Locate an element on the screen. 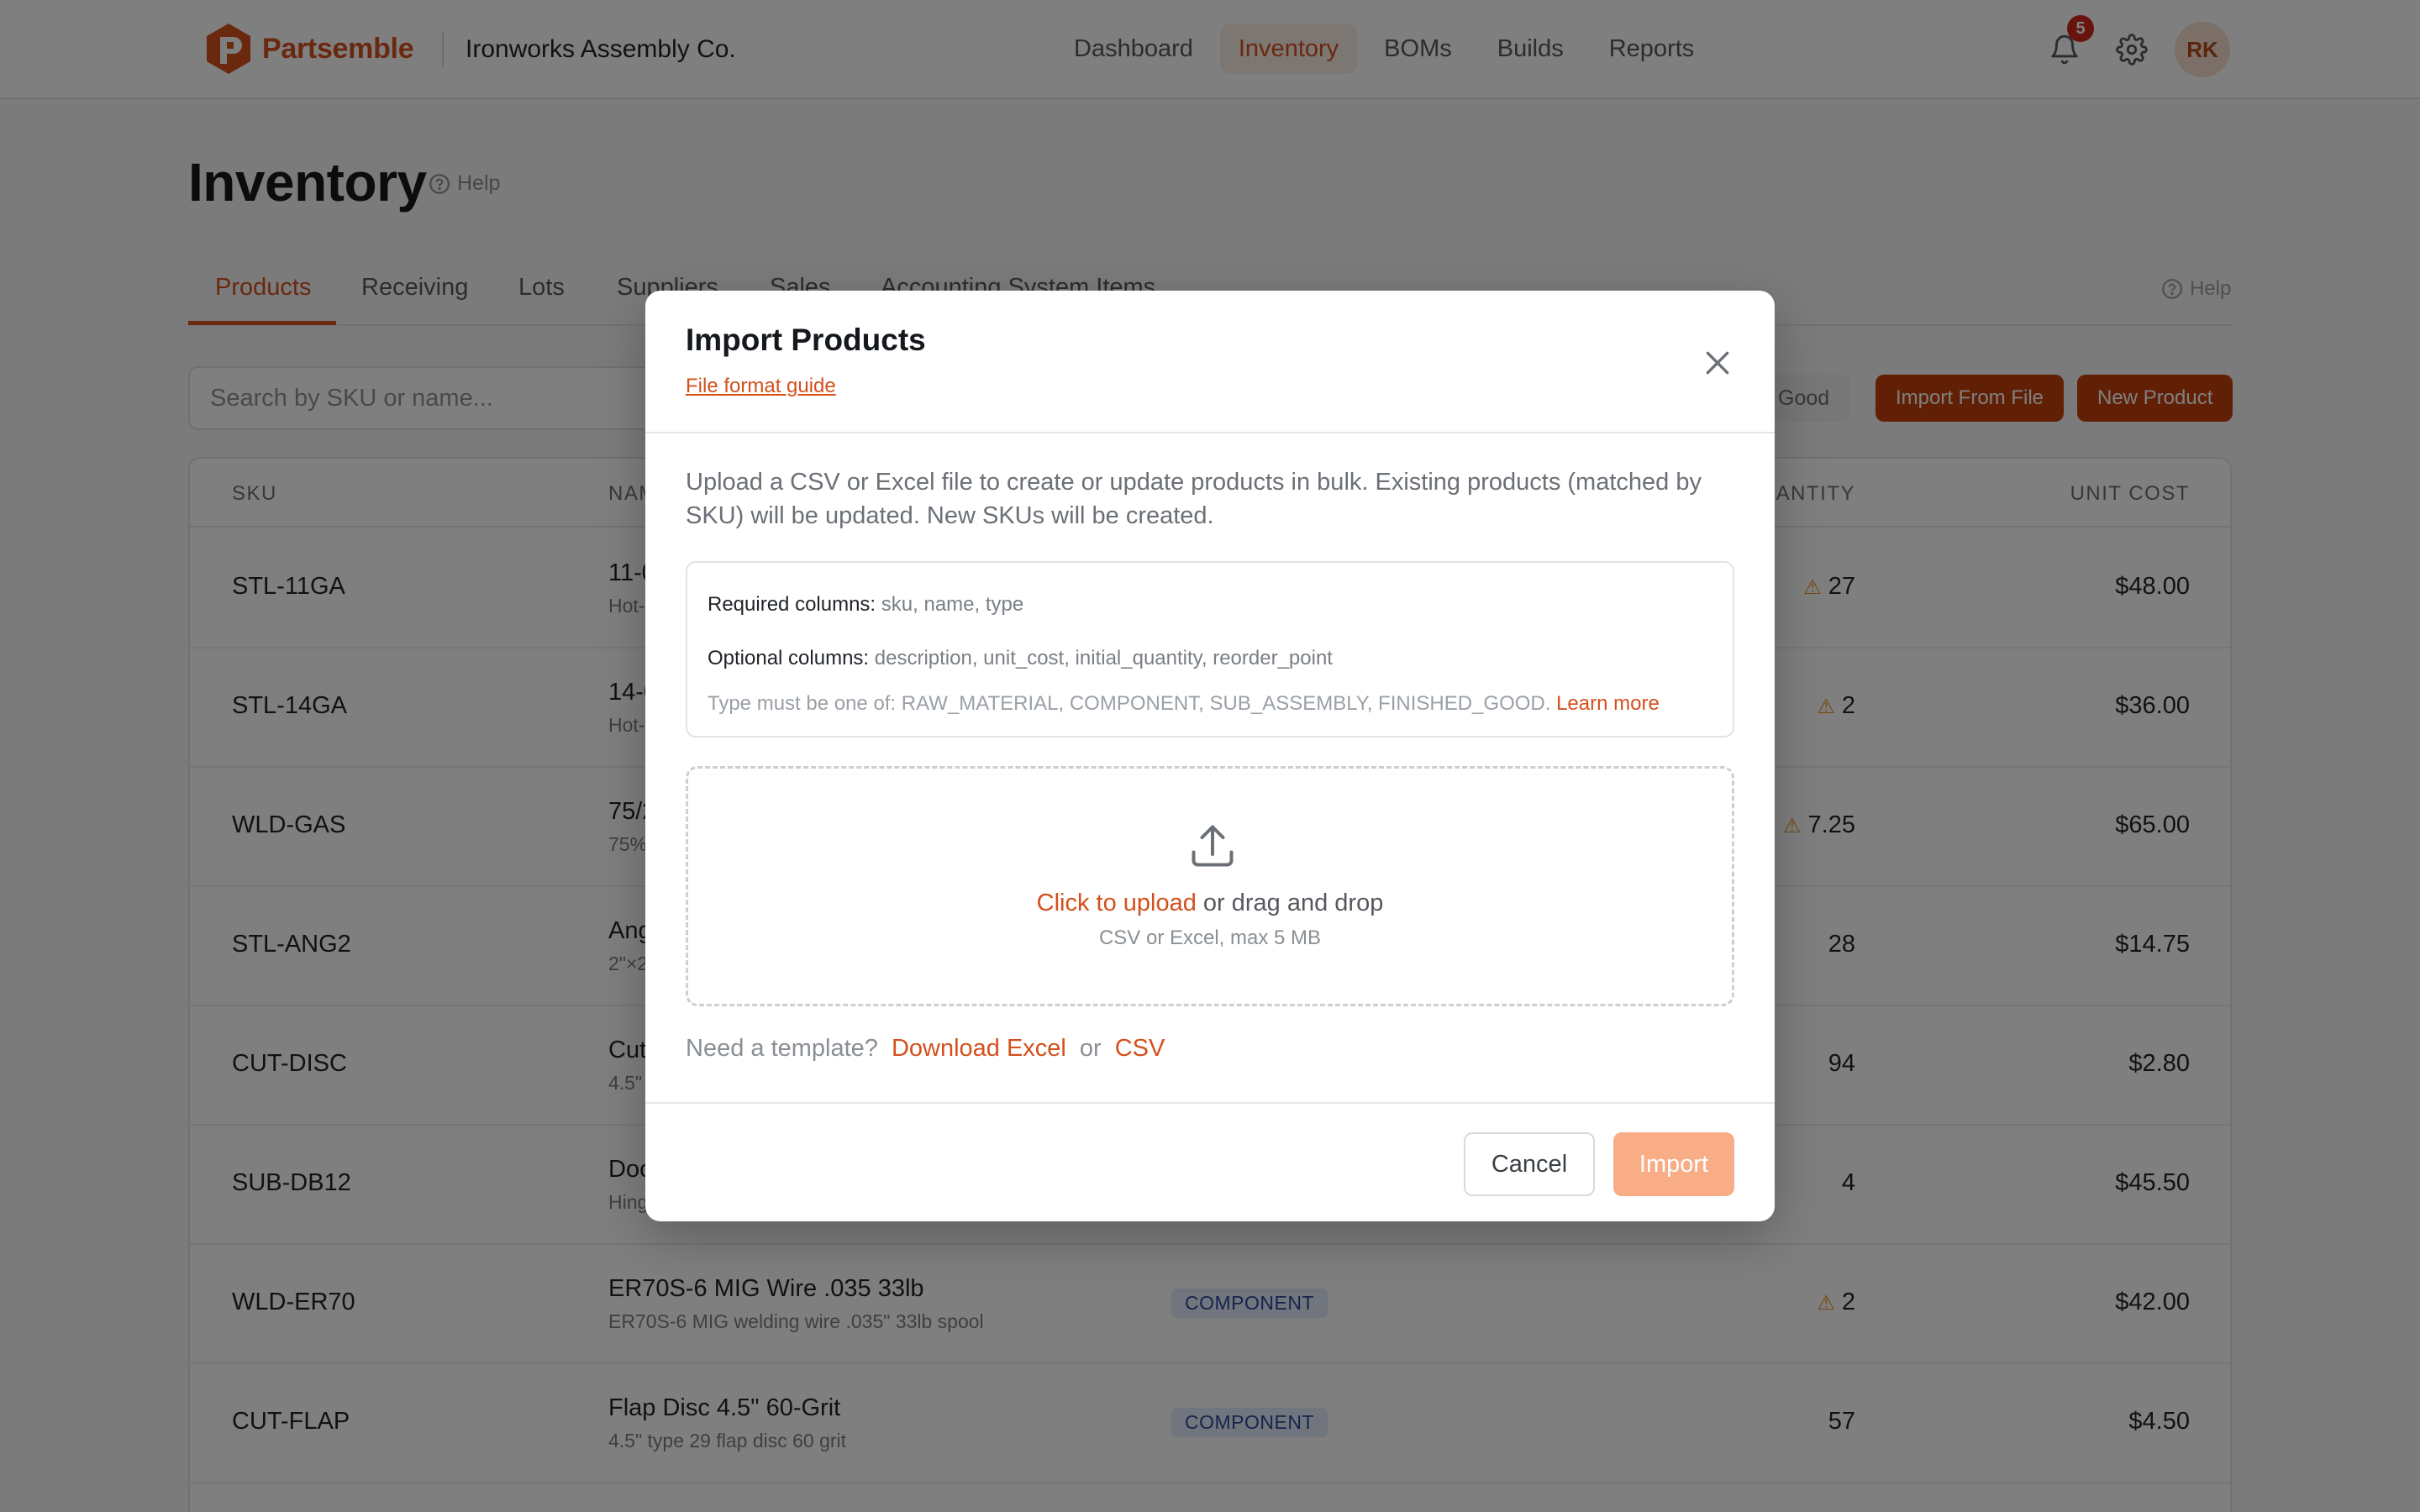 Image resolution: width=2420 pixels, height=1512 pixels. dropzone-instructions: Click to upload or drag and drop is located at coordinates (1210, 903).